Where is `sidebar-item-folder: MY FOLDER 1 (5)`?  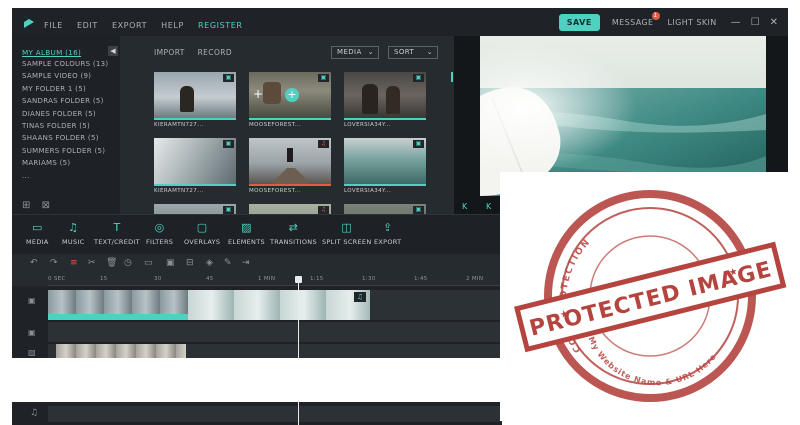
sidebar-item-folder: MY FOLDER 1 (5) is located at coordinates (65, 91).